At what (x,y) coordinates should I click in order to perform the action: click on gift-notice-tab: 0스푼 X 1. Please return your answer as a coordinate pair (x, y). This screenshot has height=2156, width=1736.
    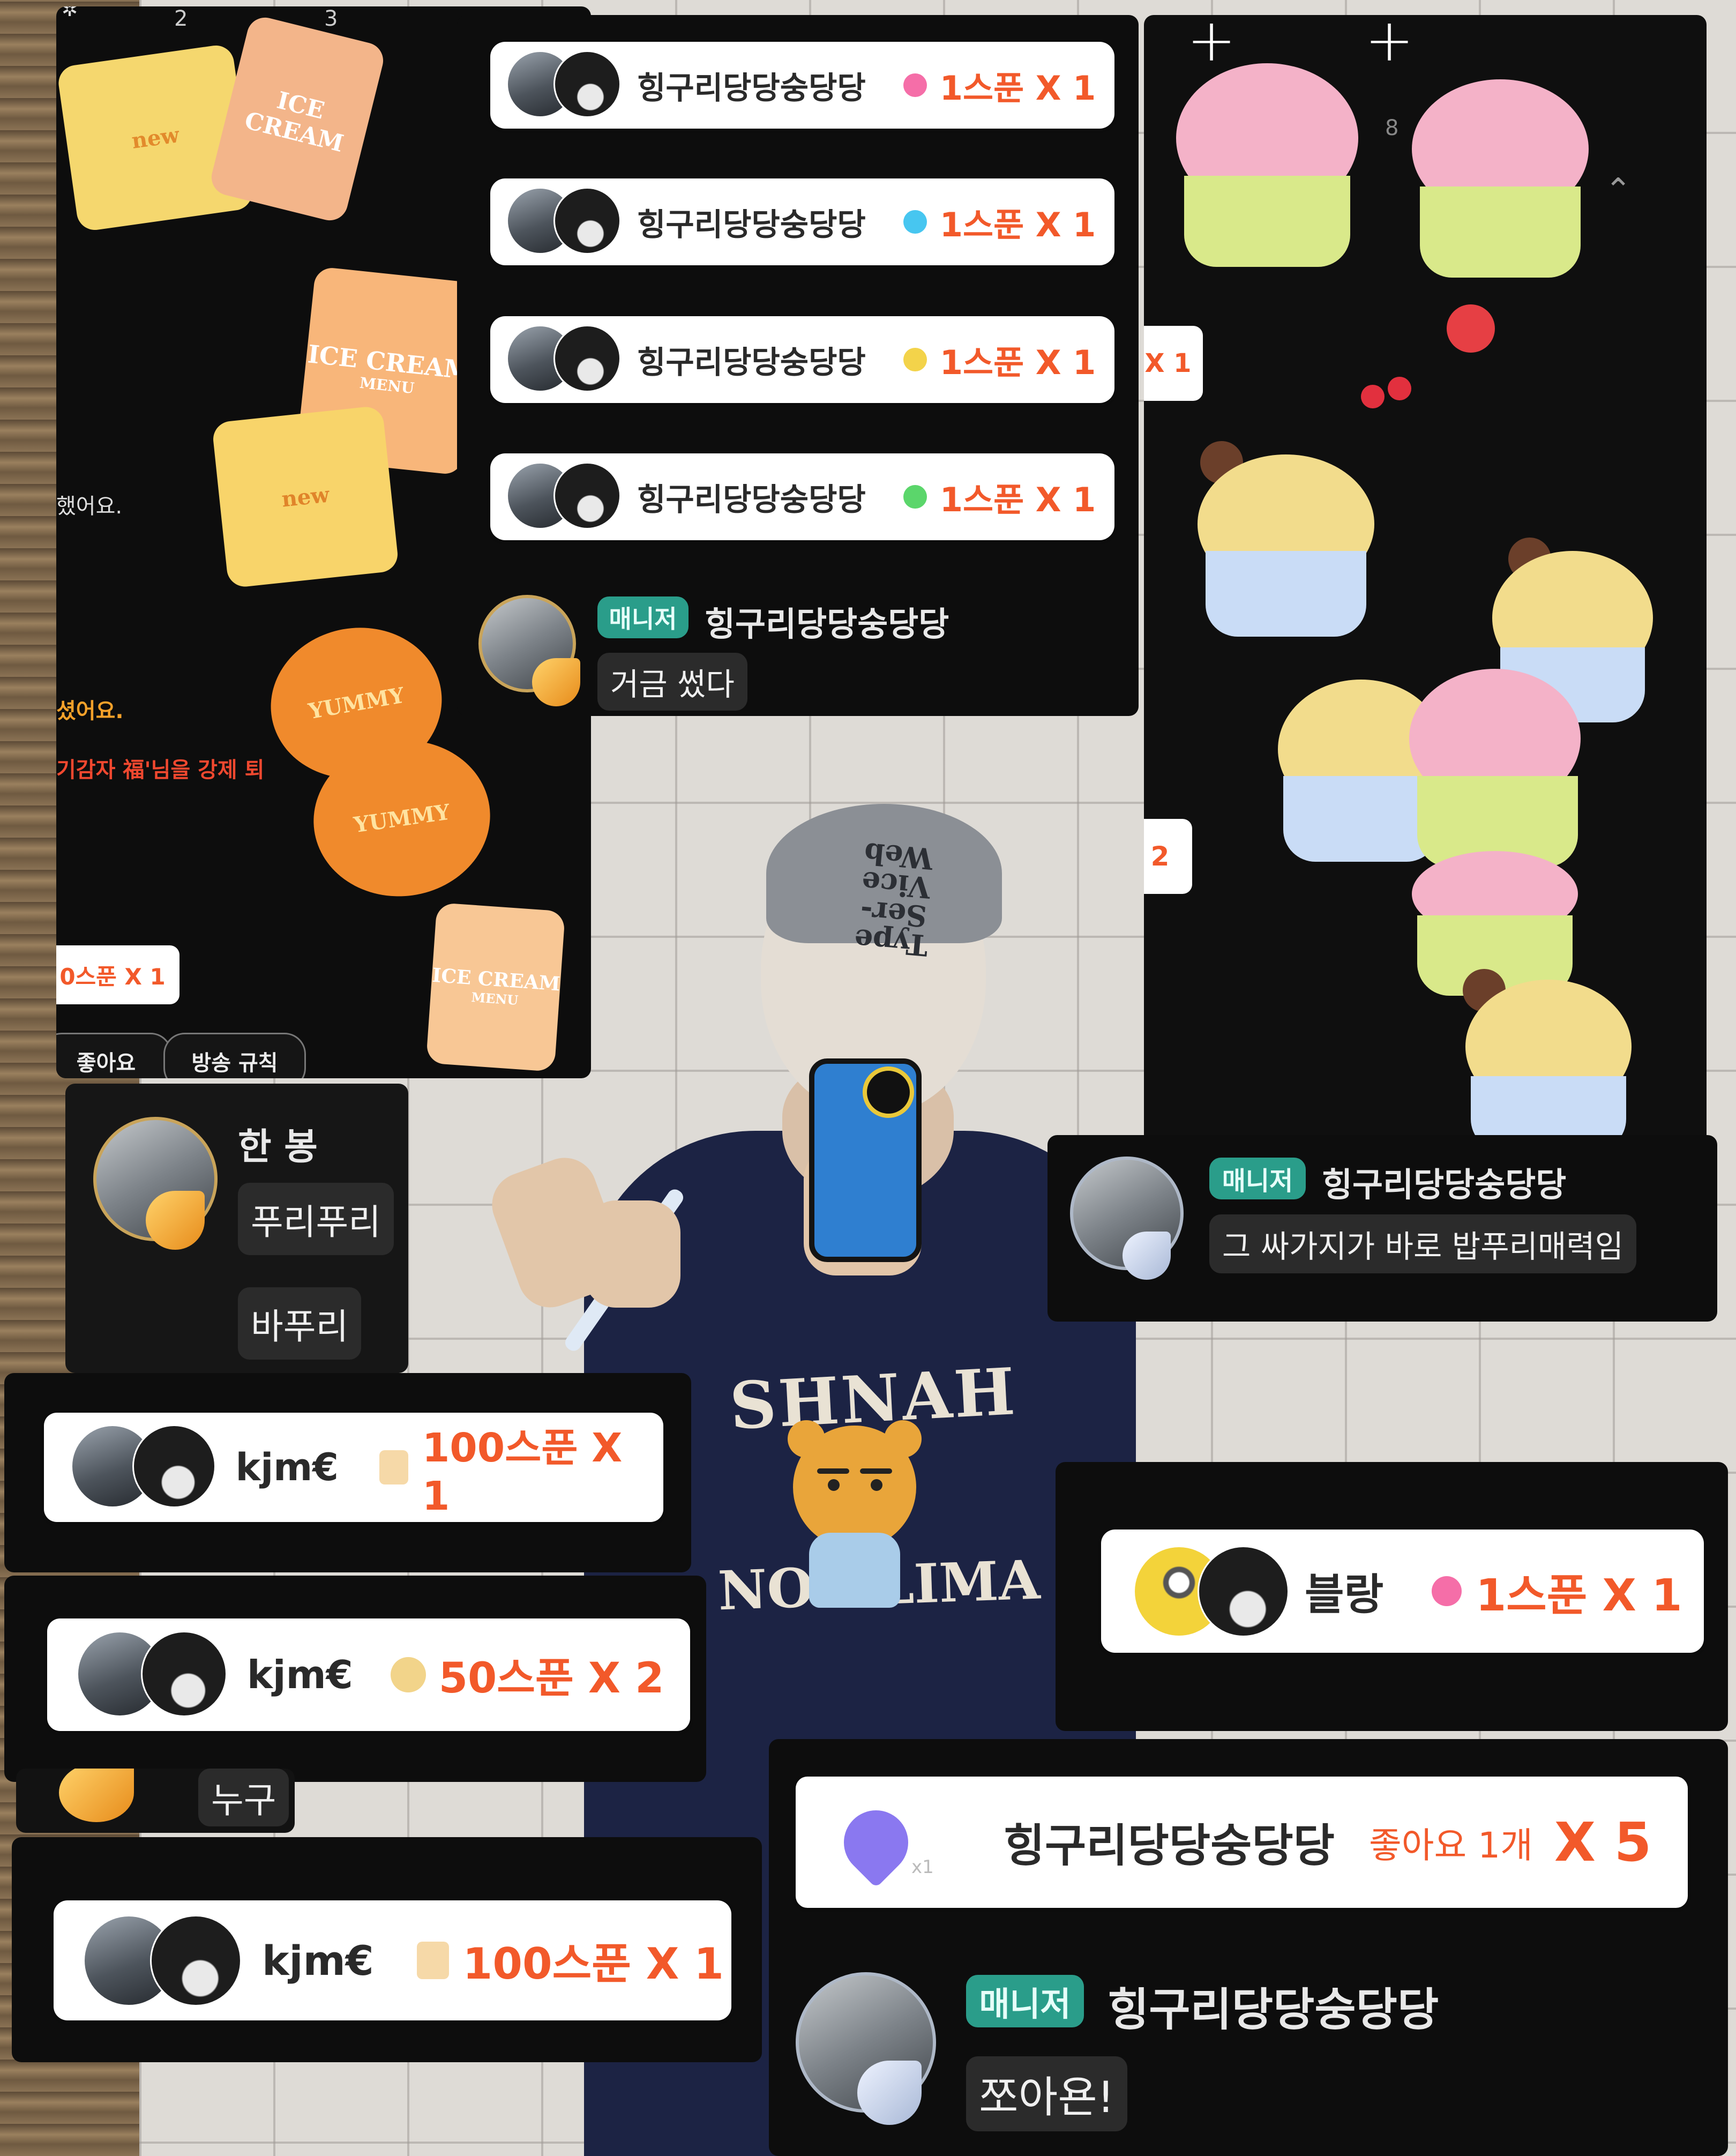
    Looking at the image, I should click on (117, 974).